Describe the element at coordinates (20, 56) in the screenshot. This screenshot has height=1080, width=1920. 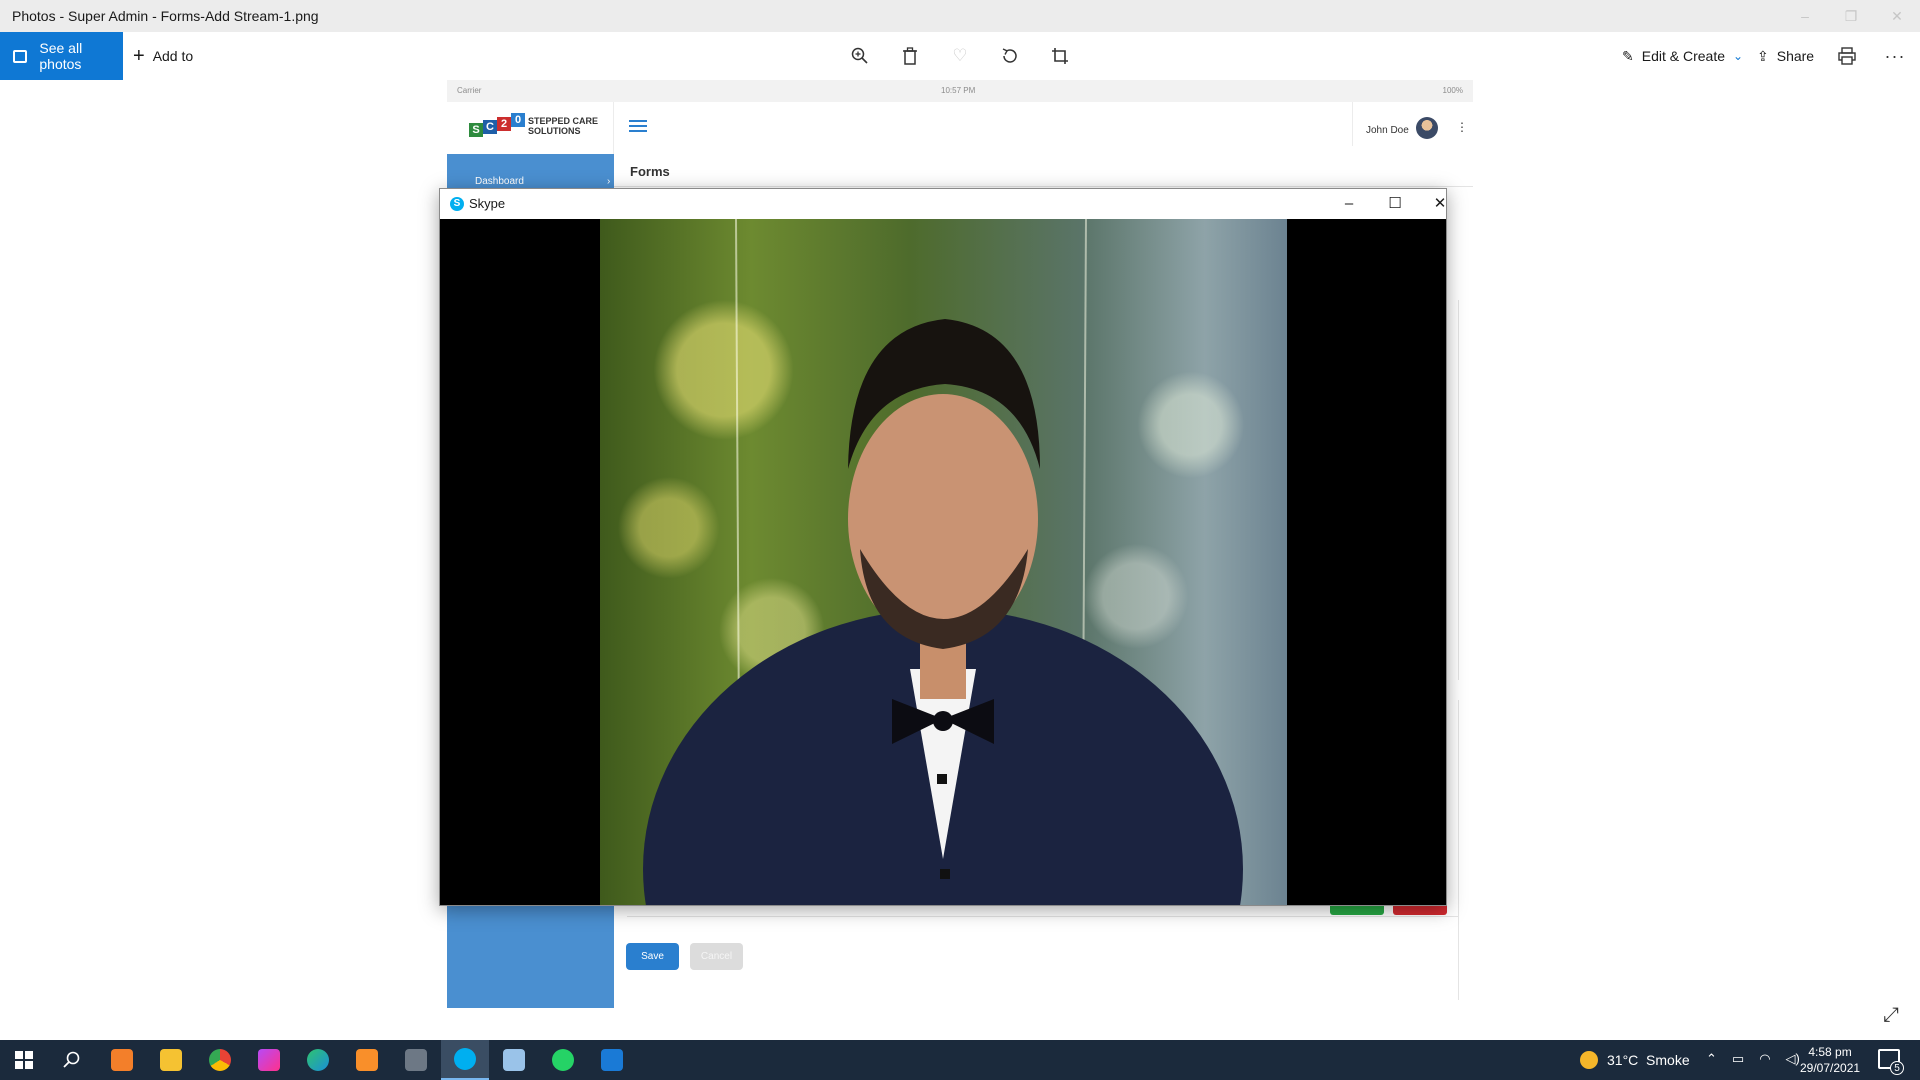
I see `photos-icon` at that location.